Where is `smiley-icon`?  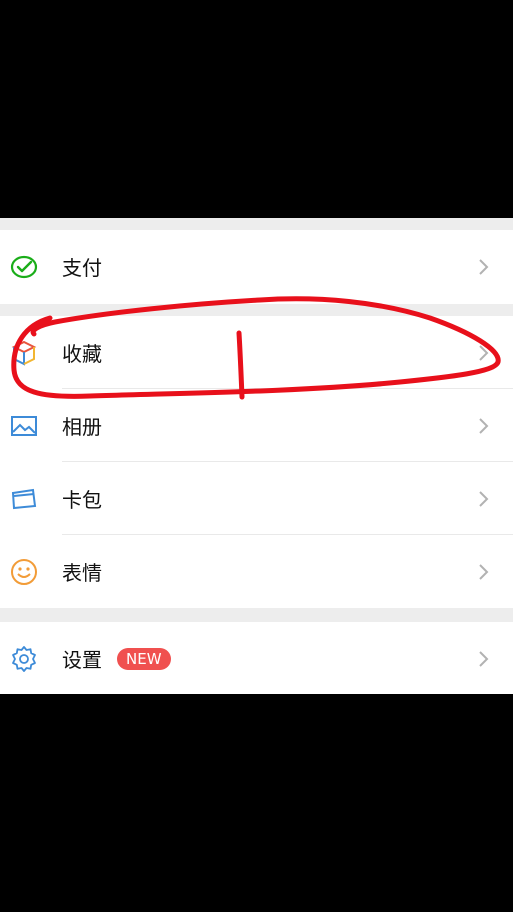
smiley-icon is located at coordinates (24, 572).